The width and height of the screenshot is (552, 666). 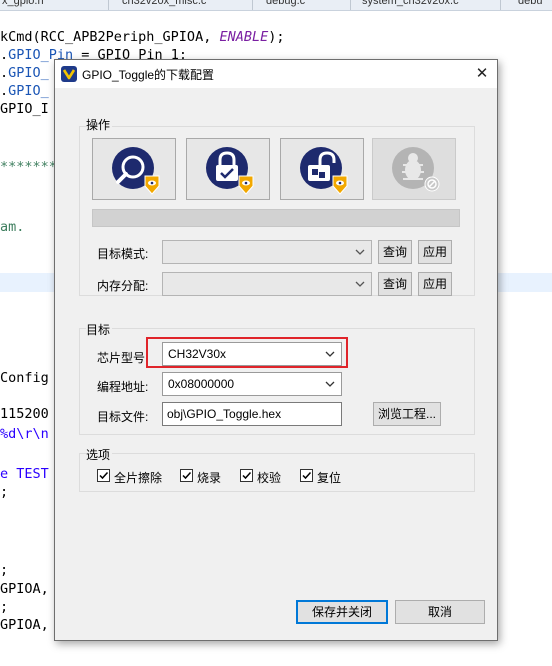 I want to click on editor-tab: x_gpio.h, so click(x=23, y=4).